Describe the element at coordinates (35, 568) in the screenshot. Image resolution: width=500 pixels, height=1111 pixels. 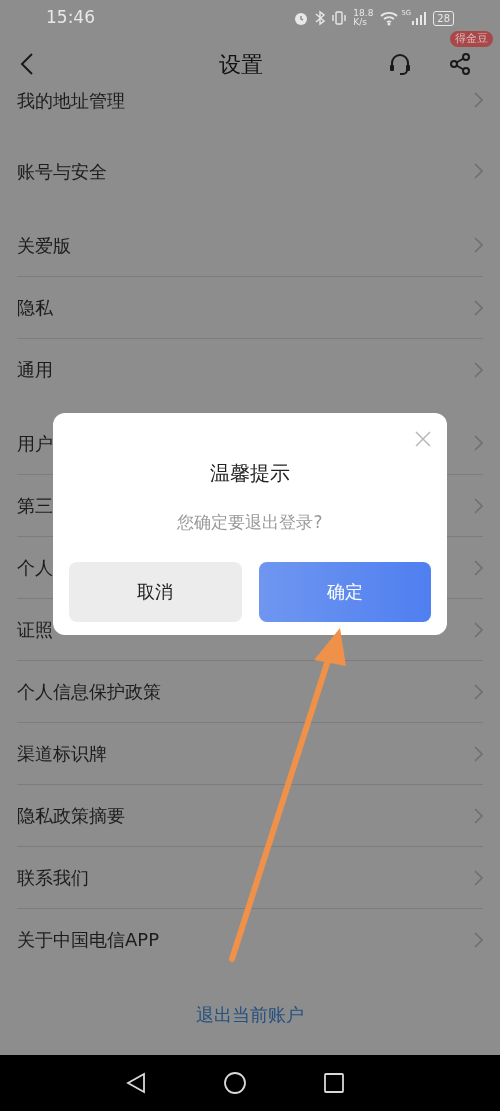
I see `row-label: 个人` at that location.